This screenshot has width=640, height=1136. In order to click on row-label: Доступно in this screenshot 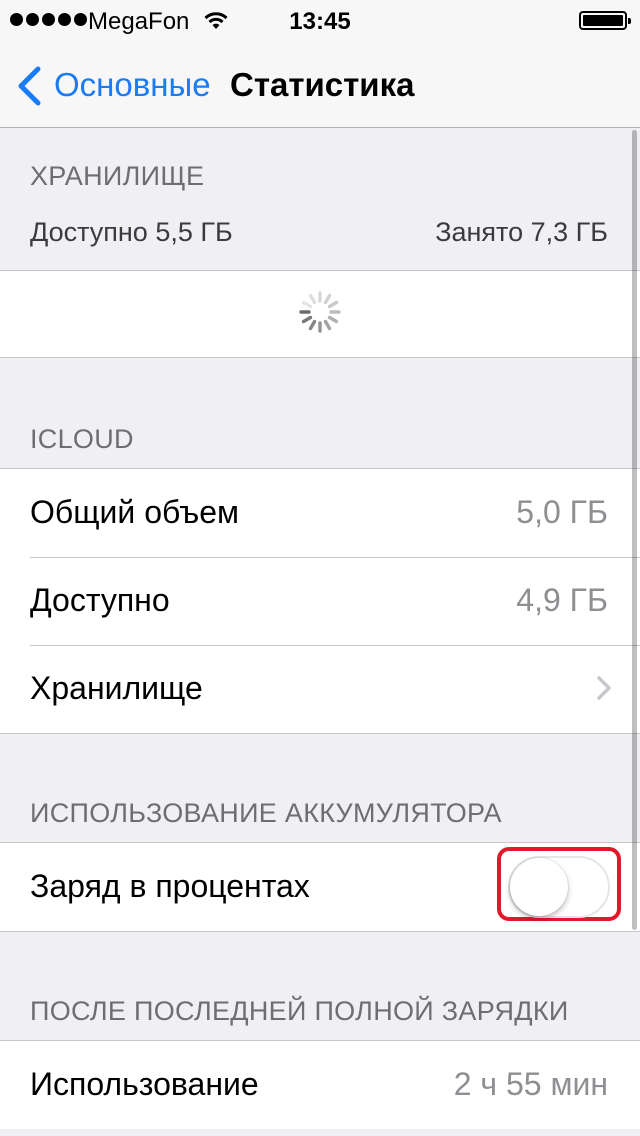, I will do `click(100, 600)`.